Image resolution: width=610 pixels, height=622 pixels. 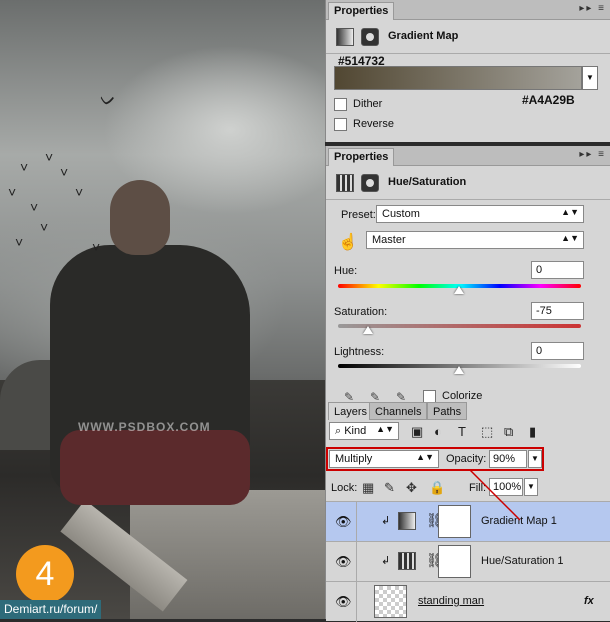 What do you see at coordinates (389, 488) in the screenshot?
I see `lock-pixels-icon: ✎` at bounding box center [389, 488].